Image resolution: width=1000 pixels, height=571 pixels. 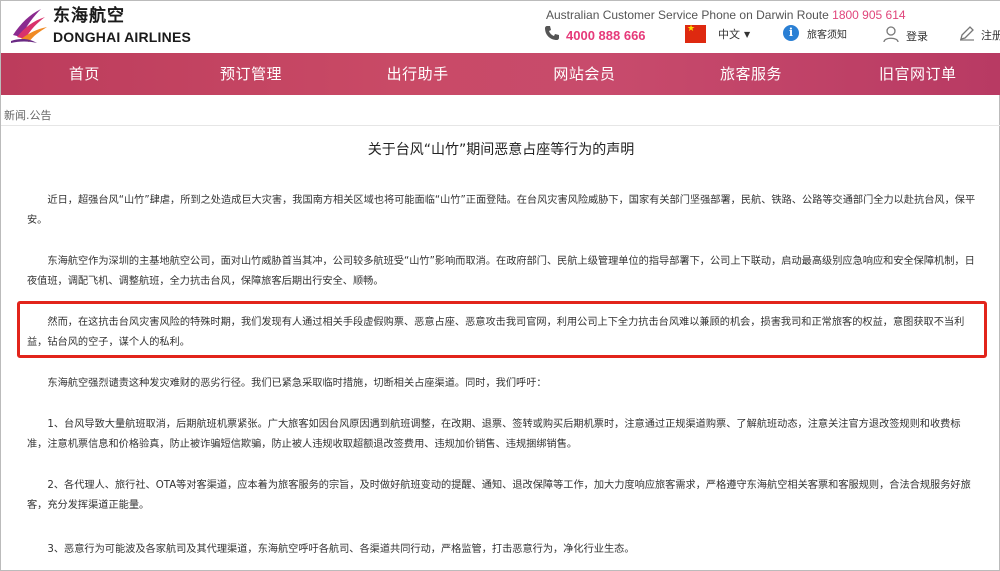 I want to click on login-label: 登录, so click(x=917, y=36).